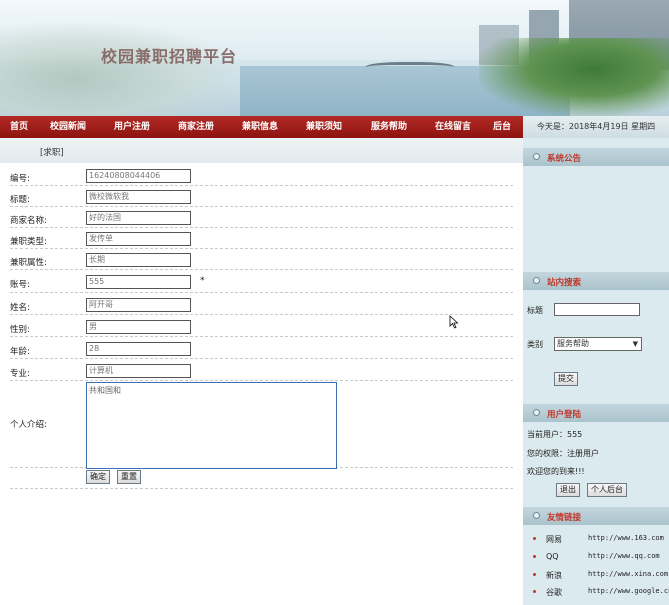  Describe the element at coordinates (28, 263) in the screenshot. I see `field-label: 兼职属性:` at that location.